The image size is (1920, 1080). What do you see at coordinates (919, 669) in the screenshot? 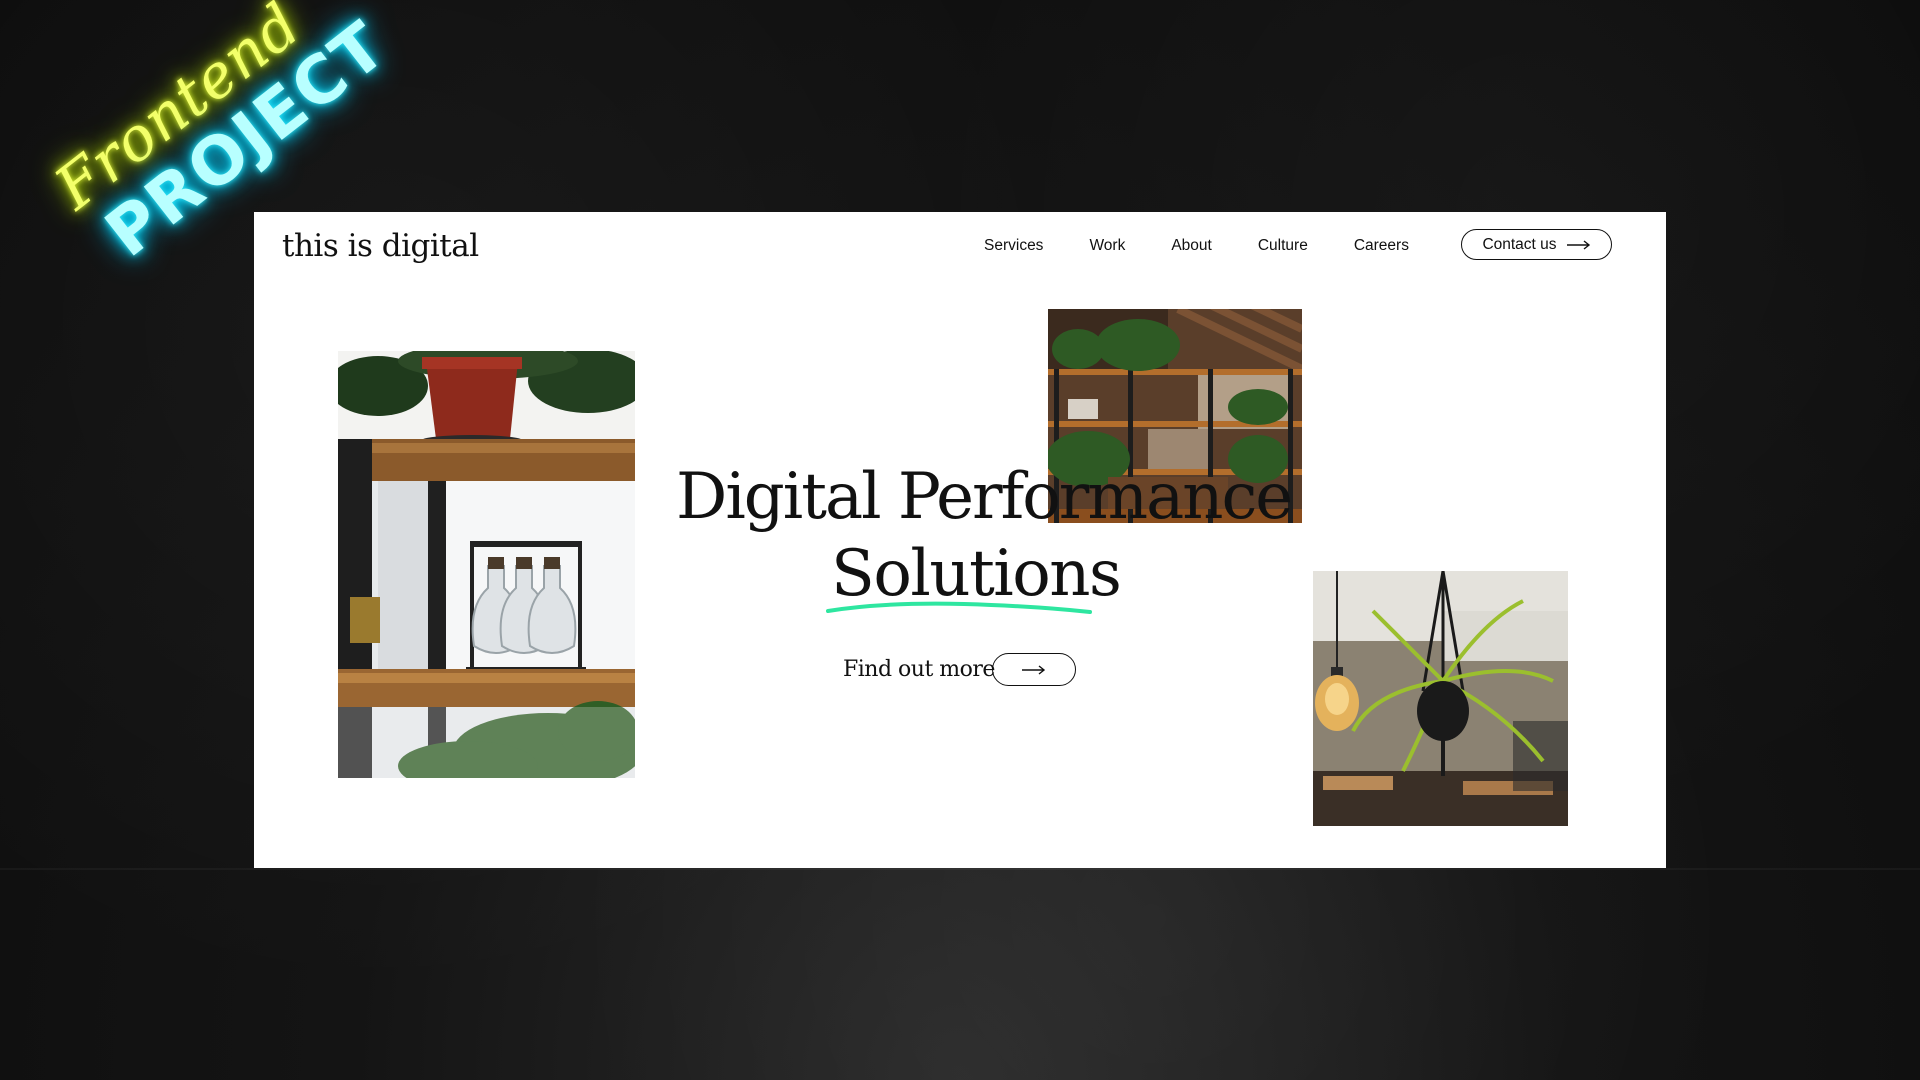
I see `find-out-more-label: Find out more` at bounding box center [919, 669].